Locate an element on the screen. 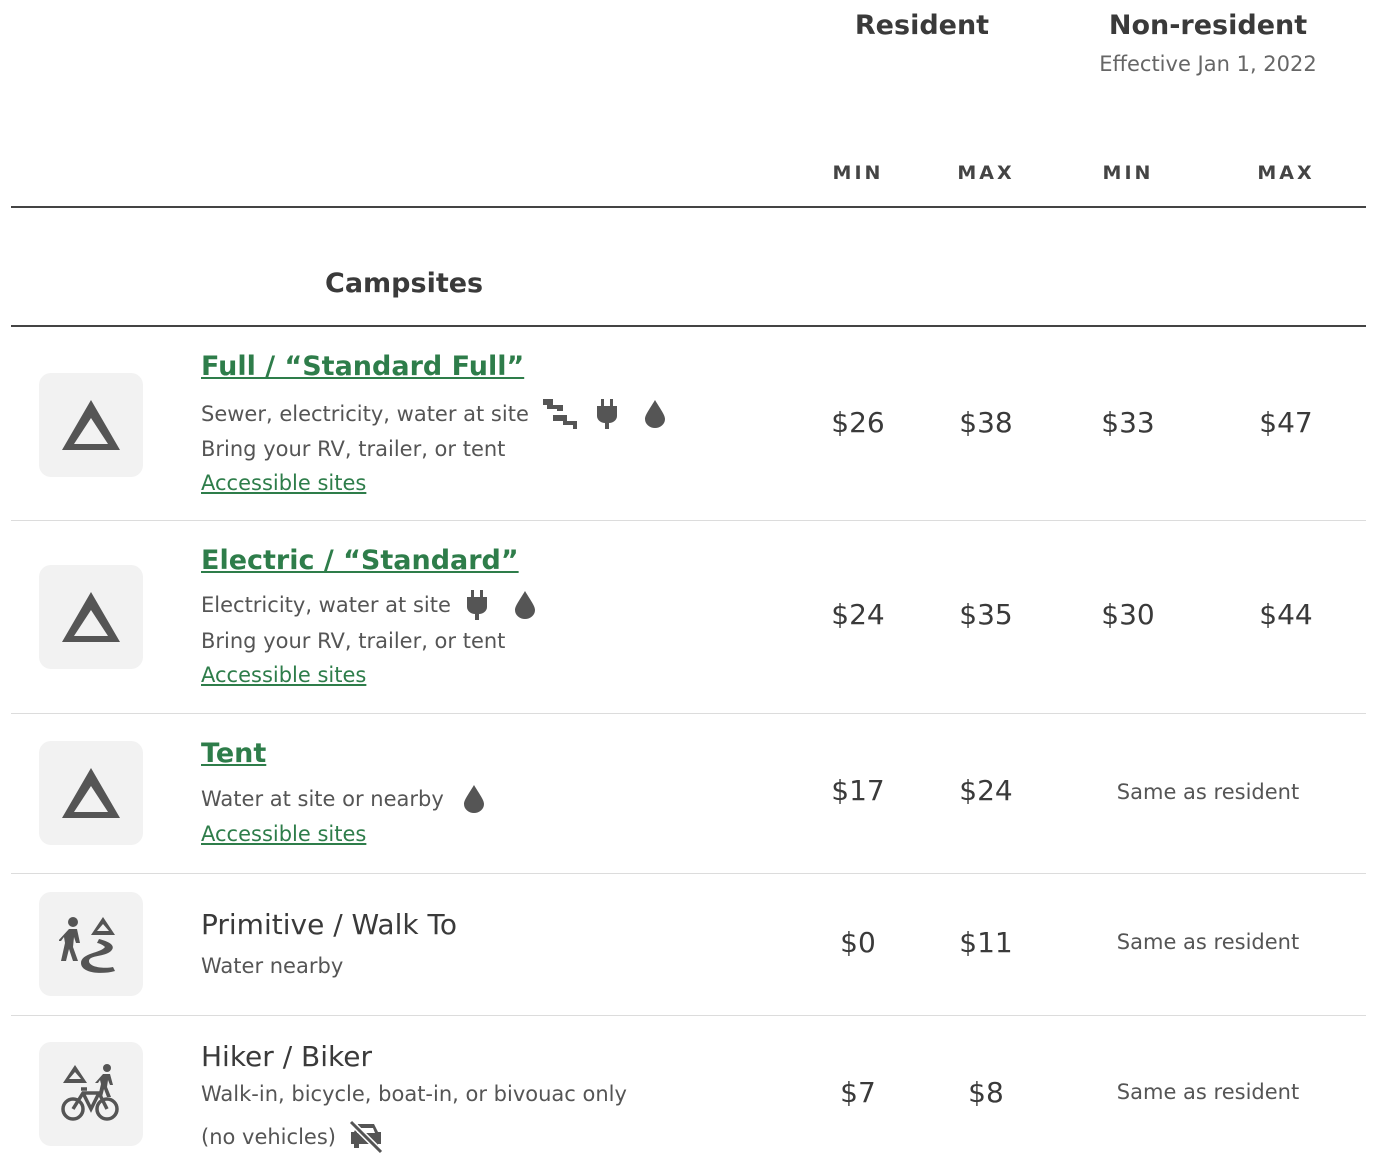  resident-header: Resident is located at coordinates (922, 25).